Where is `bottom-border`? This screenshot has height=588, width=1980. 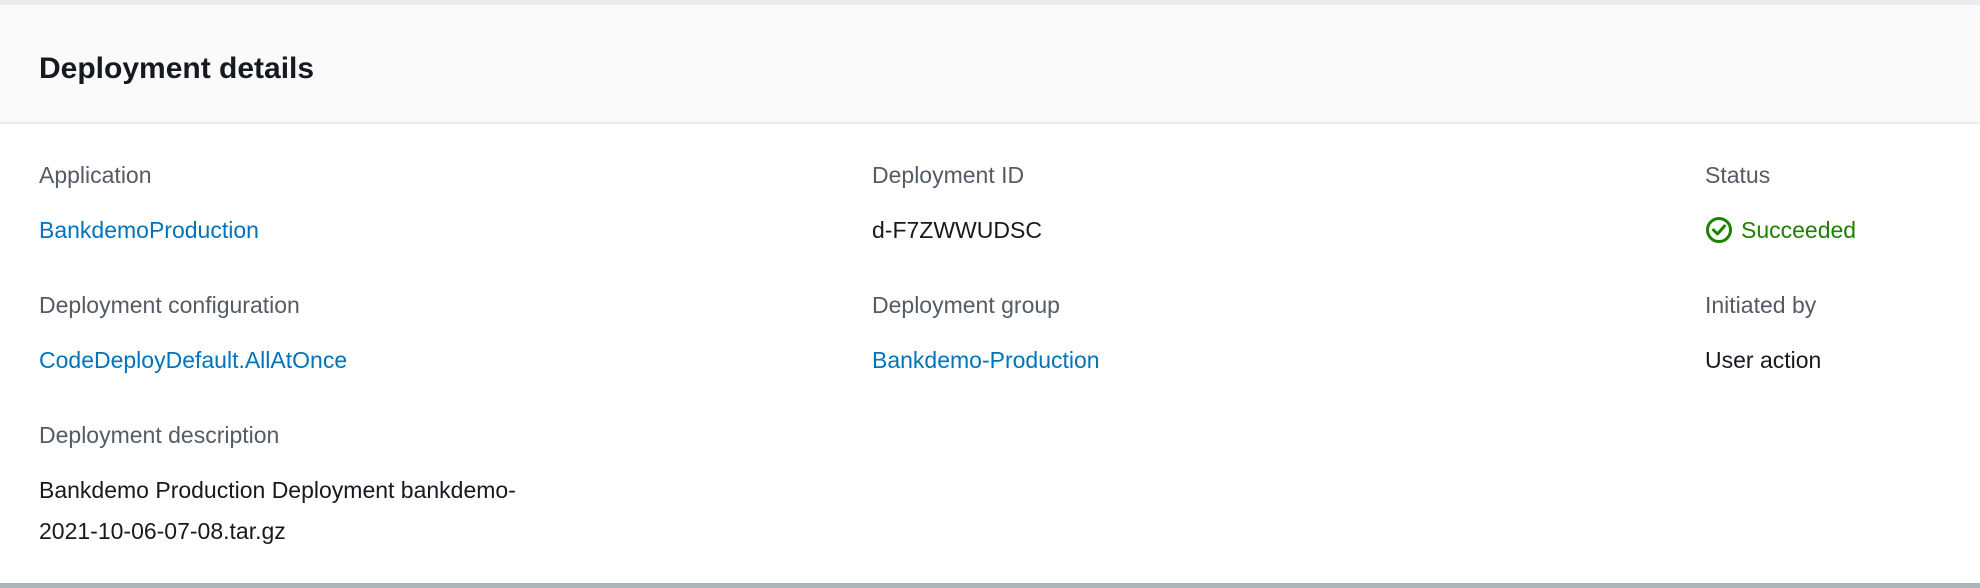 bottom-border is located at coordinates (990, 585).